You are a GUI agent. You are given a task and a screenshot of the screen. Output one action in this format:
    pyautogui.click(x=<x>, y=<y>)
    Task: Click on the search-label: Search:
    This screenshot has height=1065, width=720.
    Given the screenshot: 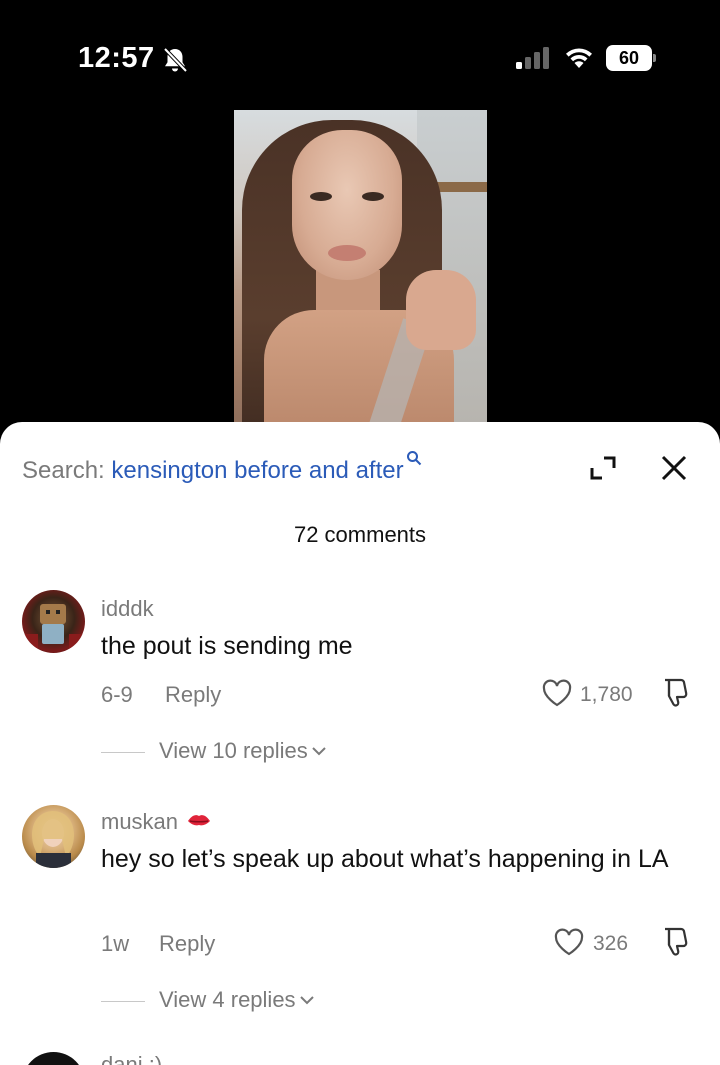 What is the action you would take?
    pyautogui.click(x=67, y=470)
    